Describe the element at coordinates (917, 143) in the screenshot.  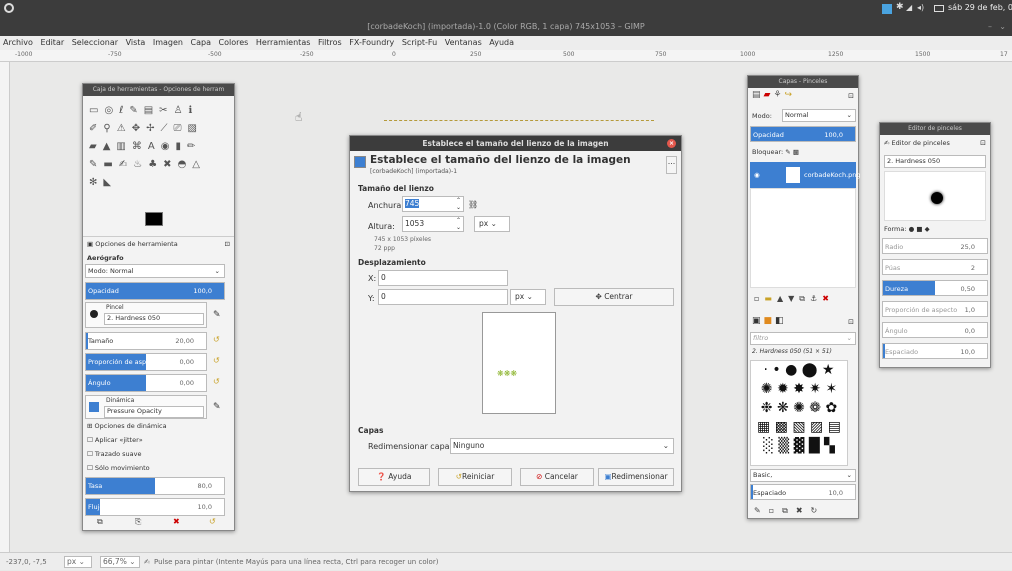
I see `brush-editor-tab: ✍ Editor de pinceles` at that location.